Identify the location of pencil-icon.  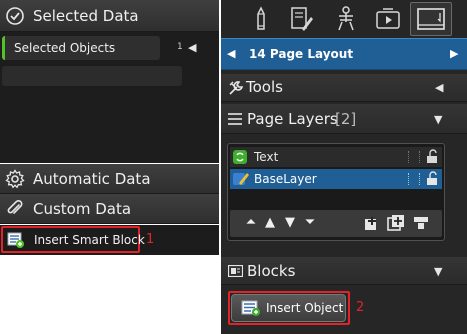
(261, 19).